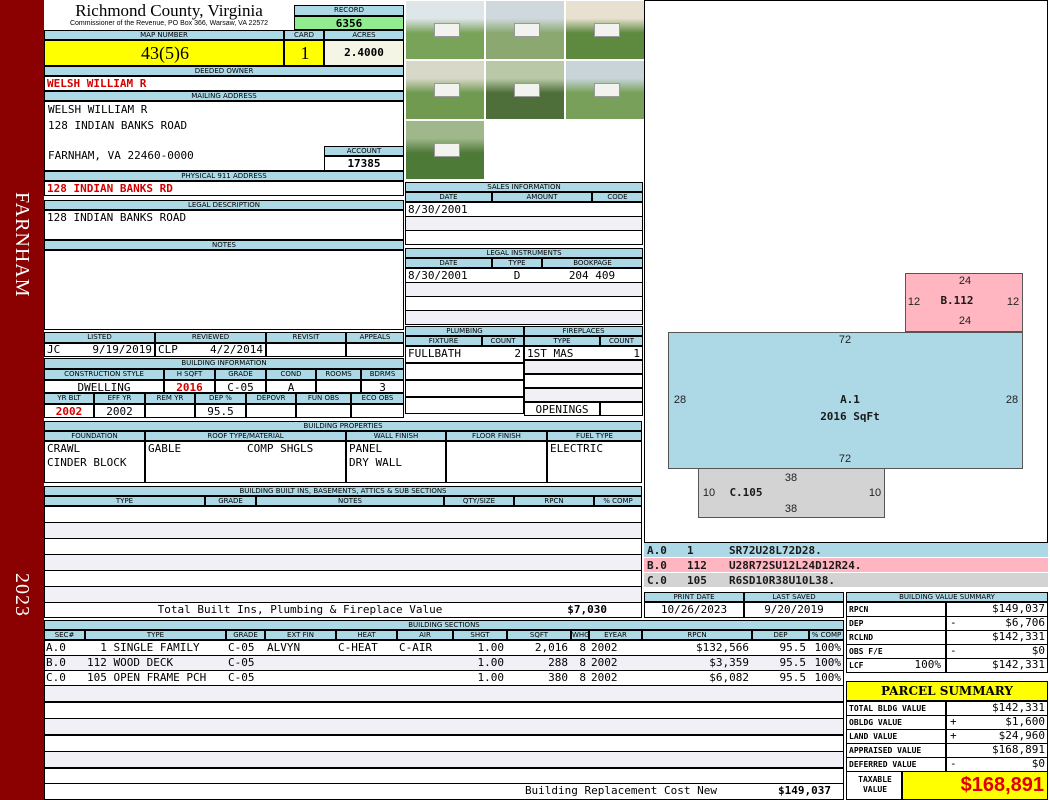 The image size is (1050, 800). What do you see at coordinates (291, 374) in the screenshot?
I see `building-info-header: COND` at bounding box center [291, 374].